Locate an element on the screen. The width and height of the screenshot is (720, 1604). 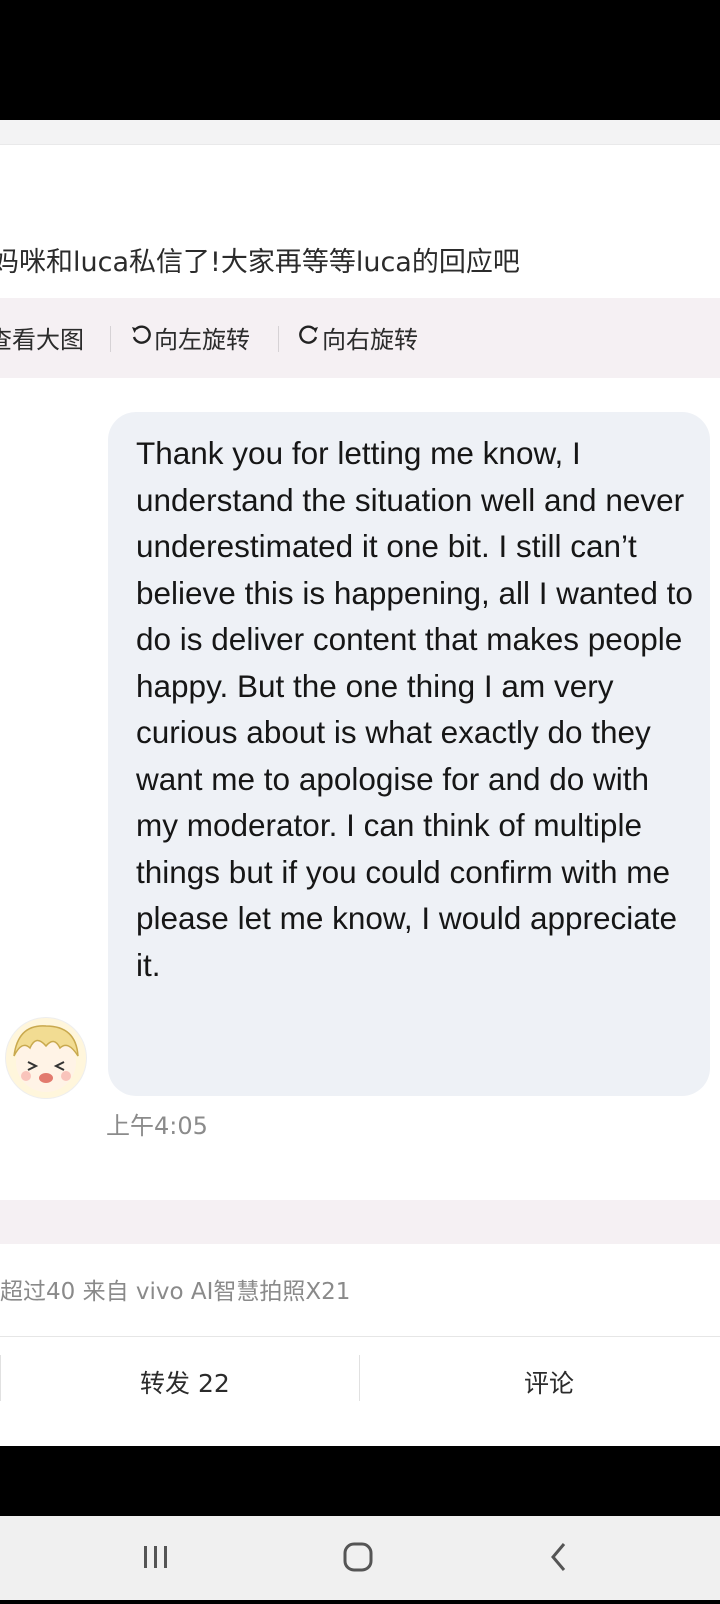
post-source: 超过40 来自 vivo AI智慧拍照X21 is located at coordinates (175, 1292).